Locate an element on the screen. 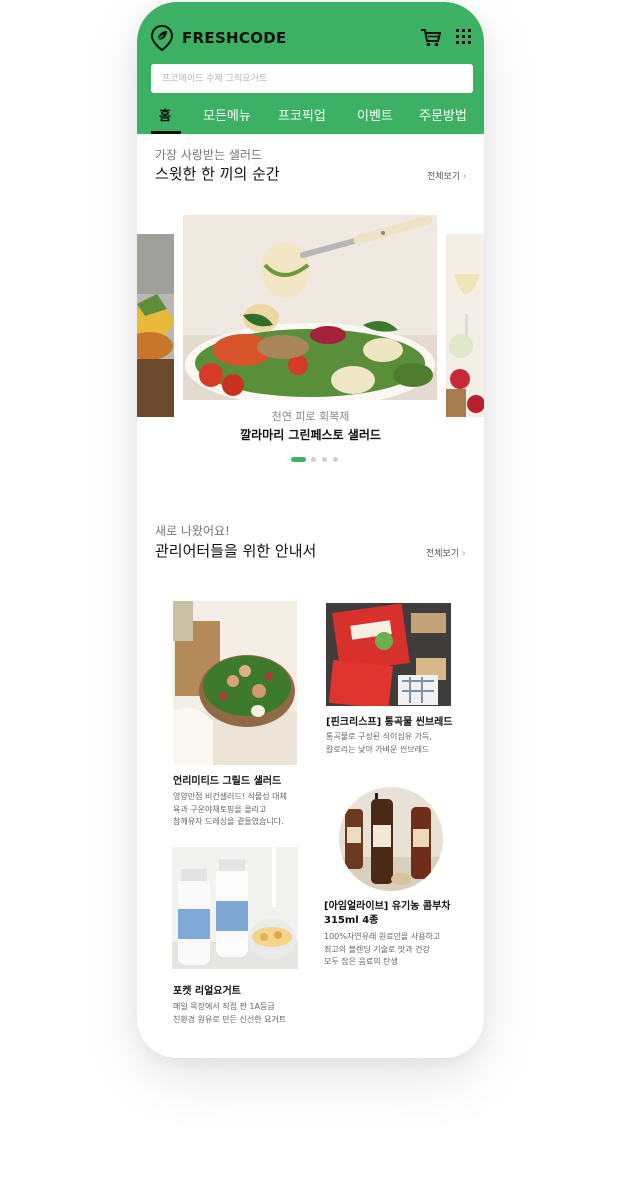 Image resolution: width=621 pixels, height=1201 pixels. product-image-yogurt is located at coordinates (235, 908).